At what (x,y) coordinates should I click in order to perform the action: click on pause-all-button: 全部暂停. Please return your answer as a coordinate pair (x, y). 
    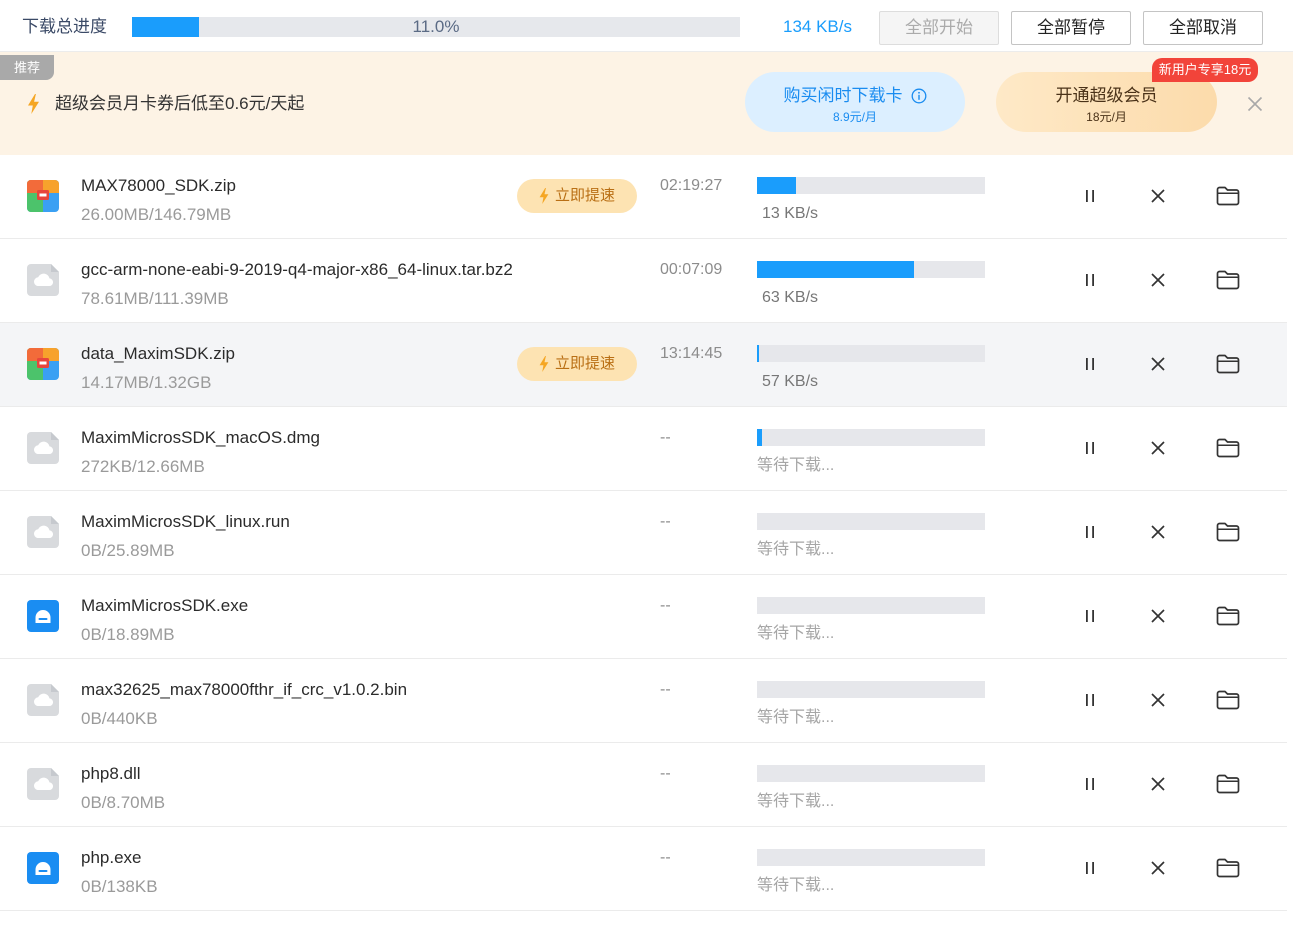
    Looking at the image, I should click on (1071, 28).